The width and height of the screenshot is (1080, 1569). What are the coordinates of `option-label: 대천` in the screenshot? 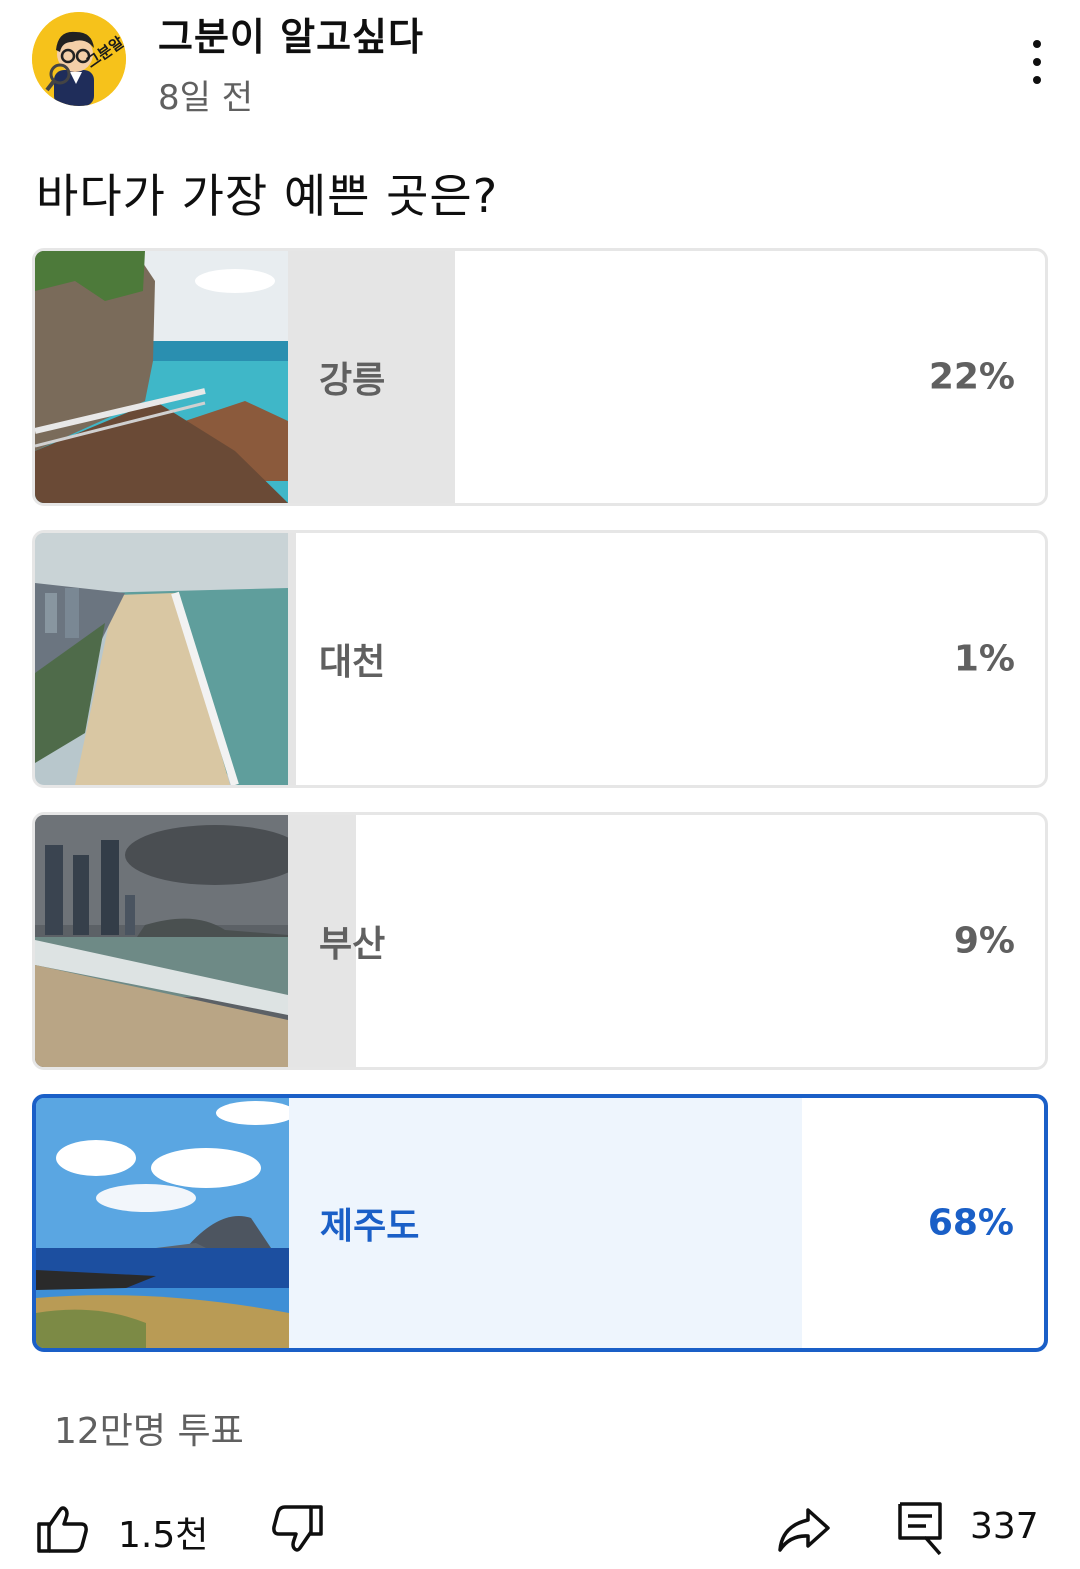 It's located at (352, 662).